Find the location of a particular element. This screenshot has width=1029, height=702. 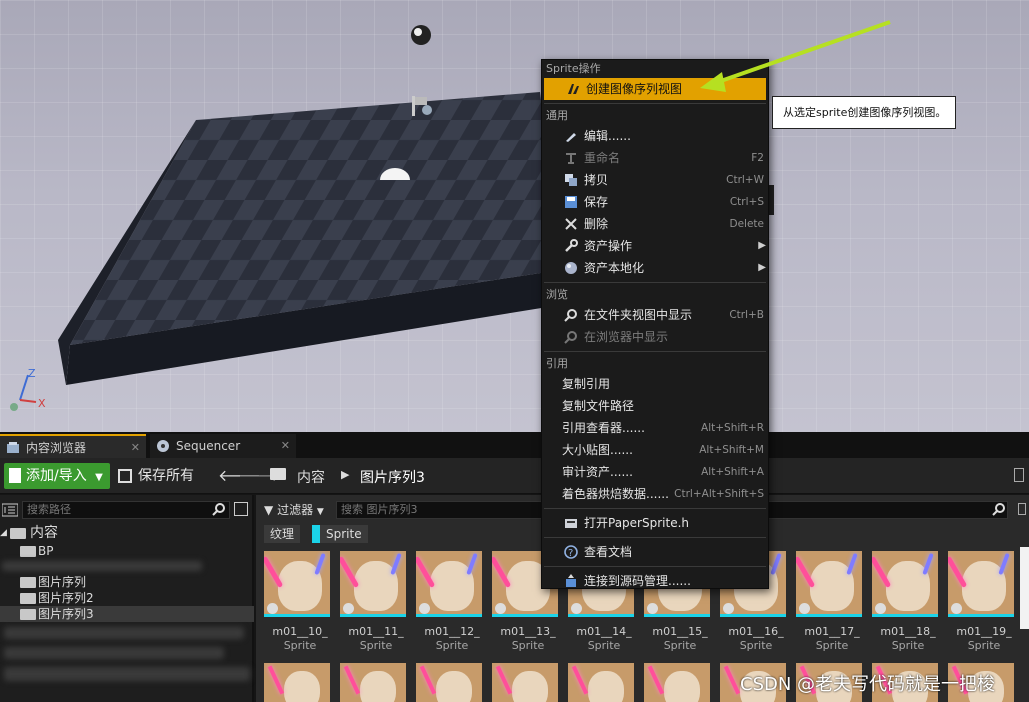

menu-item-show-in-explorer: 在浏览器中显示 is located at coordinates (655, 337).